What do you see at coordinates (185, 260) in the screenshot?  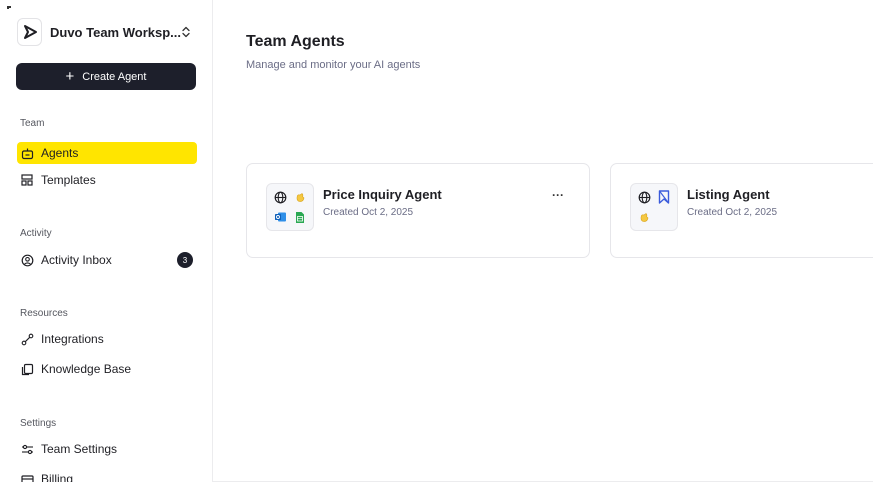 I see `inbox-count-badge: 3` at bounding box center [185, 260].